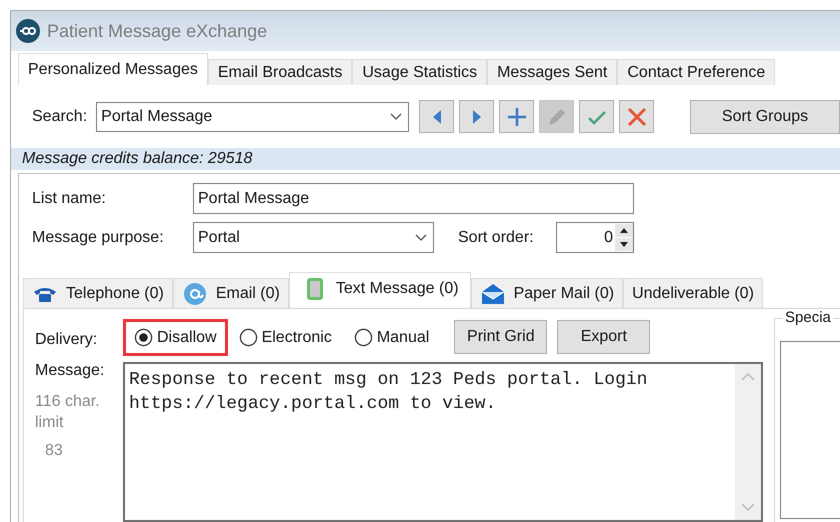 This screenshot has width=840, height=522. Describe the element at coordinates (313, 237) in the screenshot. I see `purpose-dropdown: Portal` at that location.